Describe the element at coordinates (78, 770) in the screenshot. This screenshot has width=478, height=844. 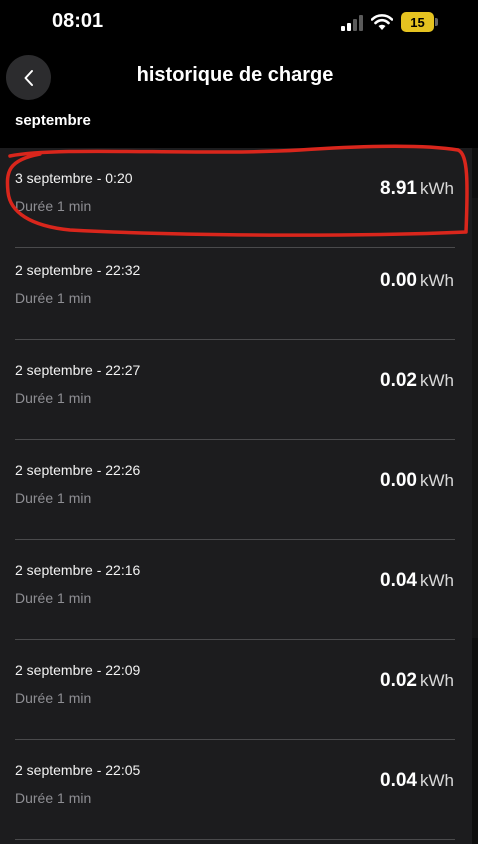
I see `session-date: 2 septembre - 22:05` at that location.